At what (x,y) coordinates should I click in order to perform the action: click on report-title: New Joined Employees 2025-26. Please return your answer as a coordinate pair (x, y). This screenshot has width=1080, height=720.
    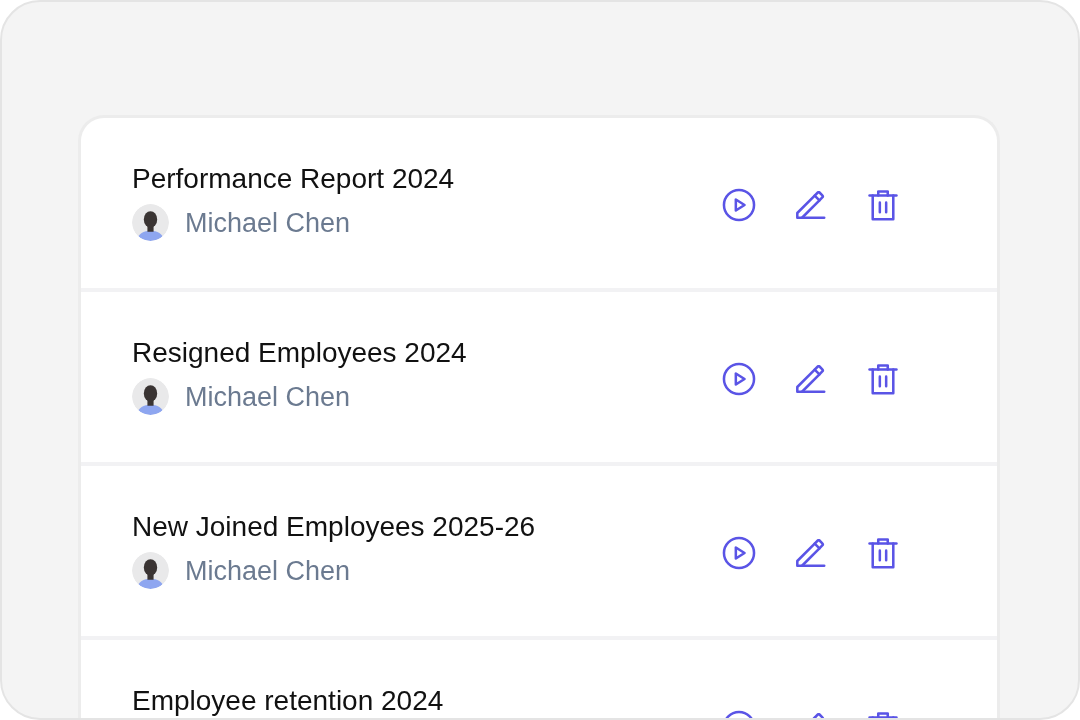
    Looking at the image, I should click on (334, 527).